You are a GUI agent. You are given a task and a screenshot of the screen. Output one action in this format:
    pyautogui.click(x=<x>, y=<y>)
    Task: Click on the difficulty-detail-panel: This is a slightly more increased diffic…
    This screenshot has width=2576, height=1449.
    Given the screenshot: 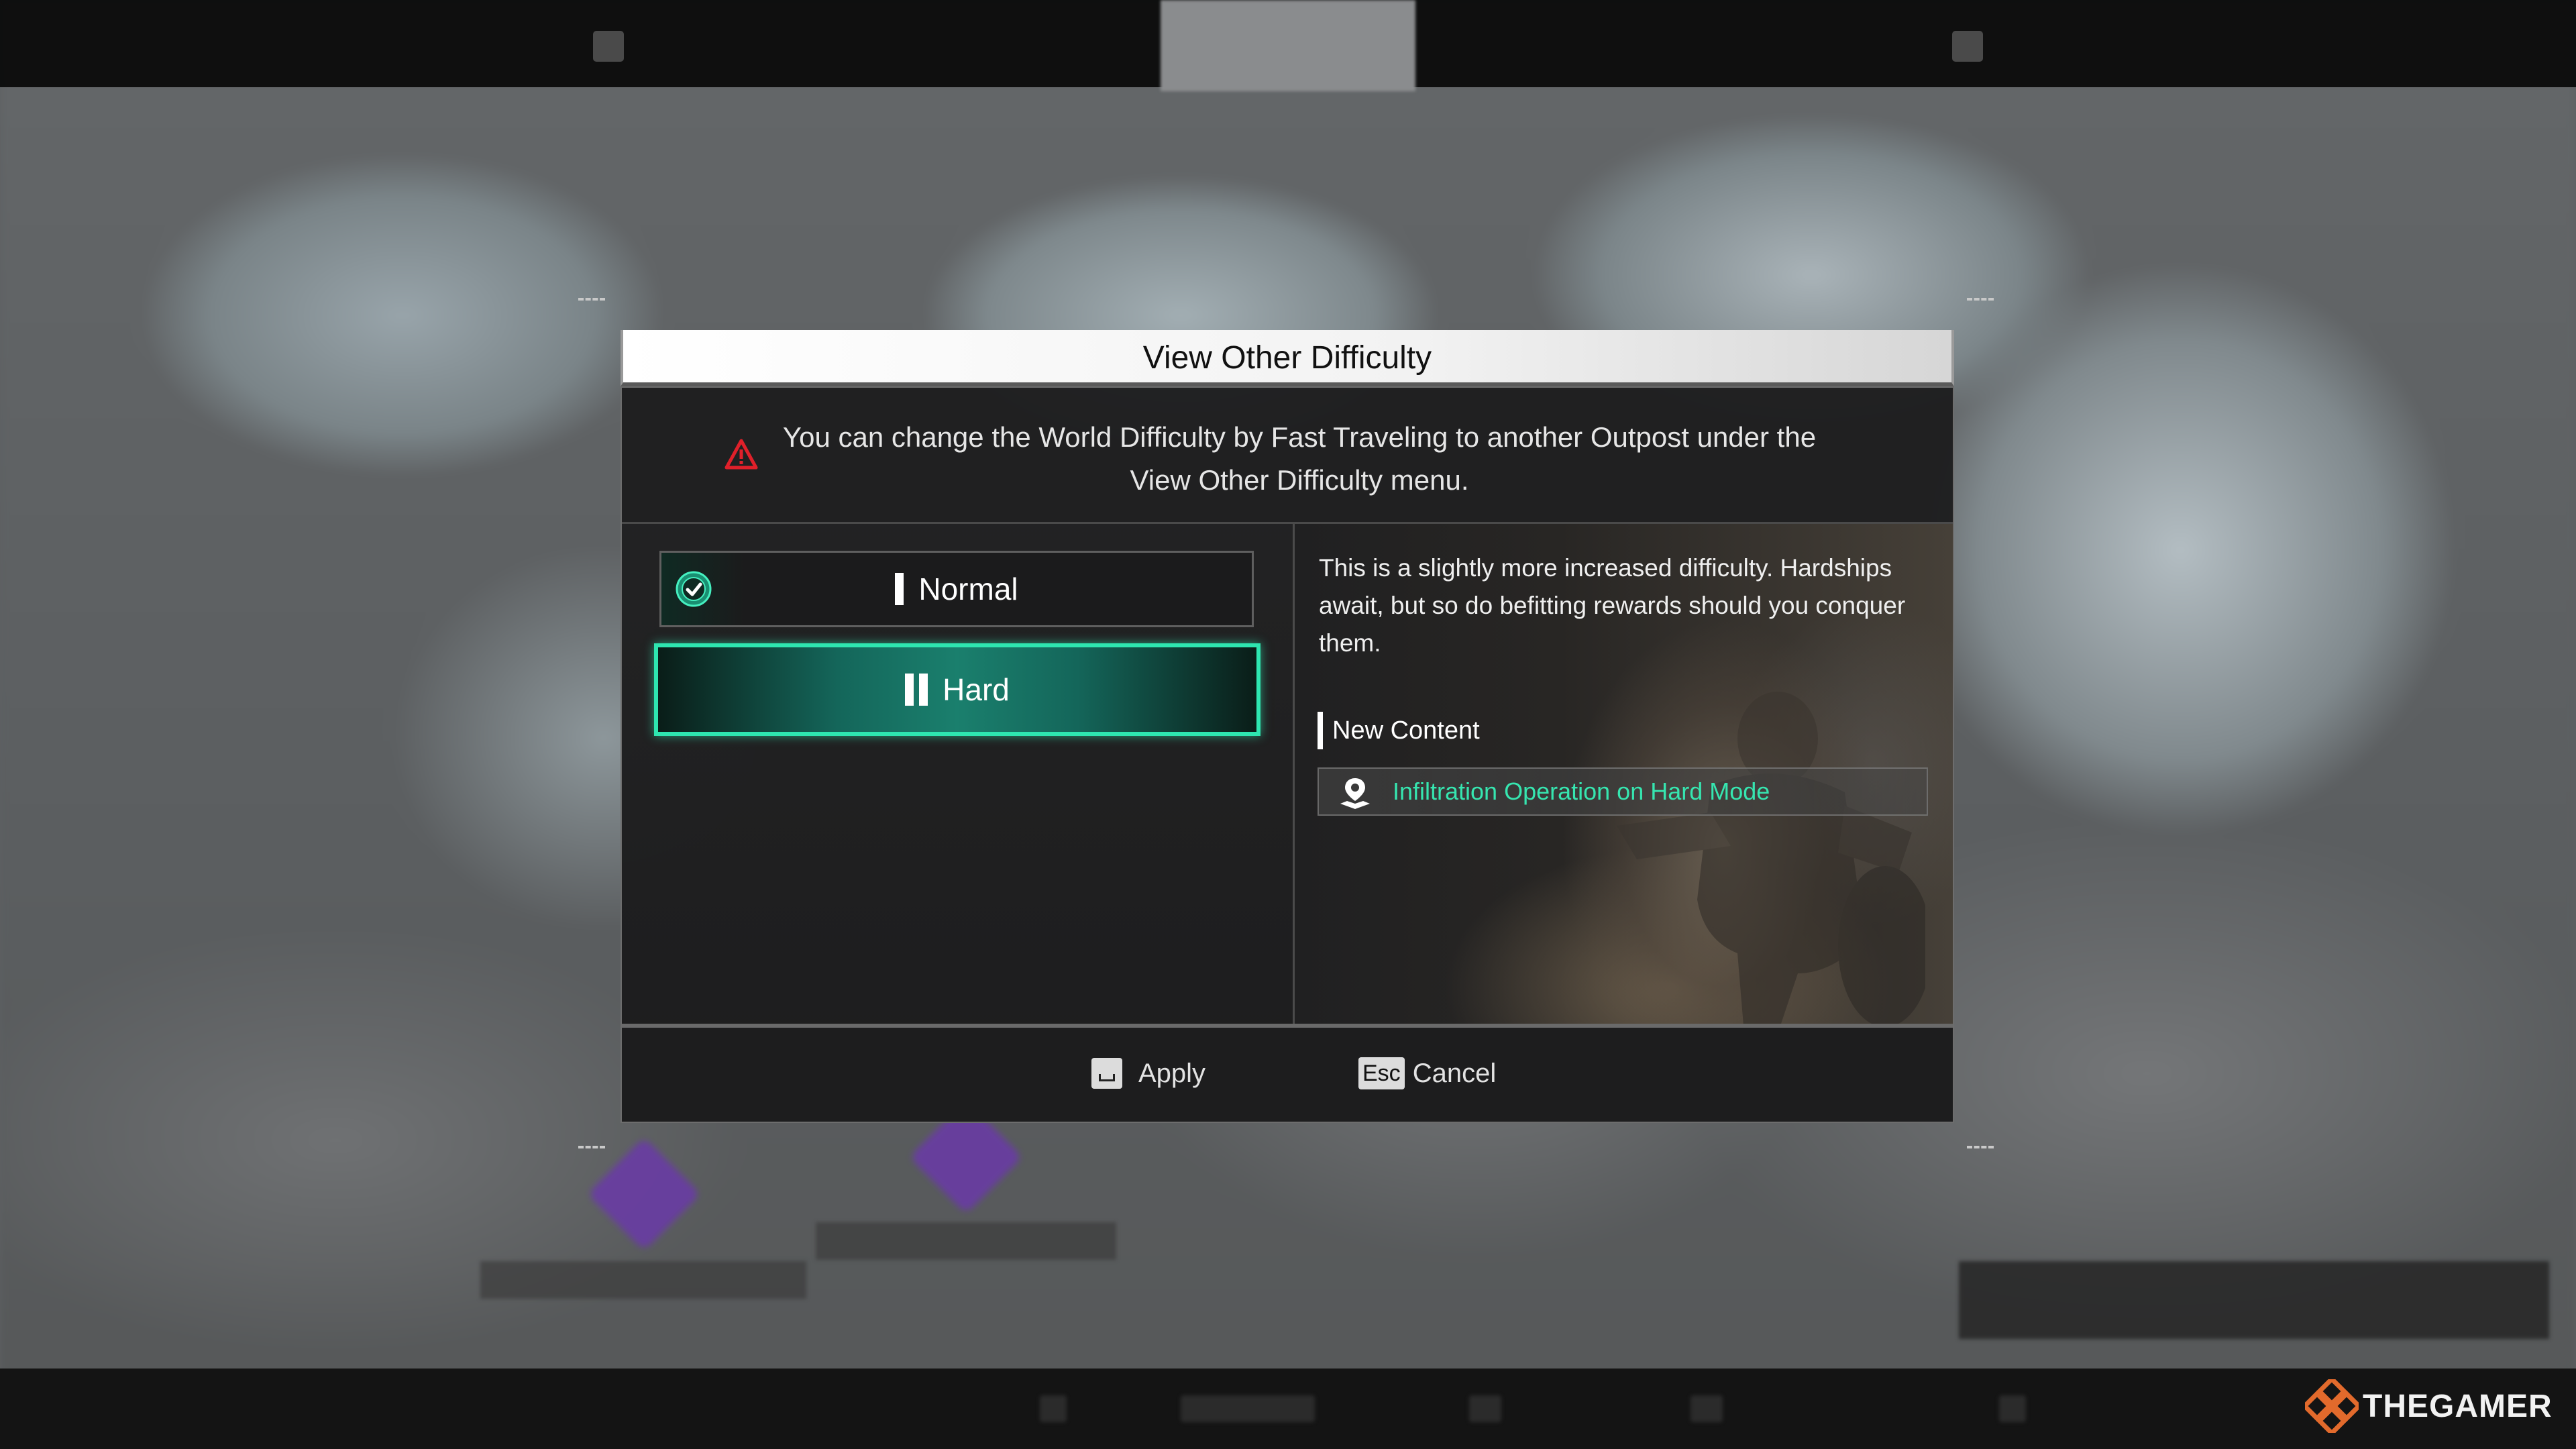 What is the action you would take?
    pyautogui.click(x=1624, y=774)
    